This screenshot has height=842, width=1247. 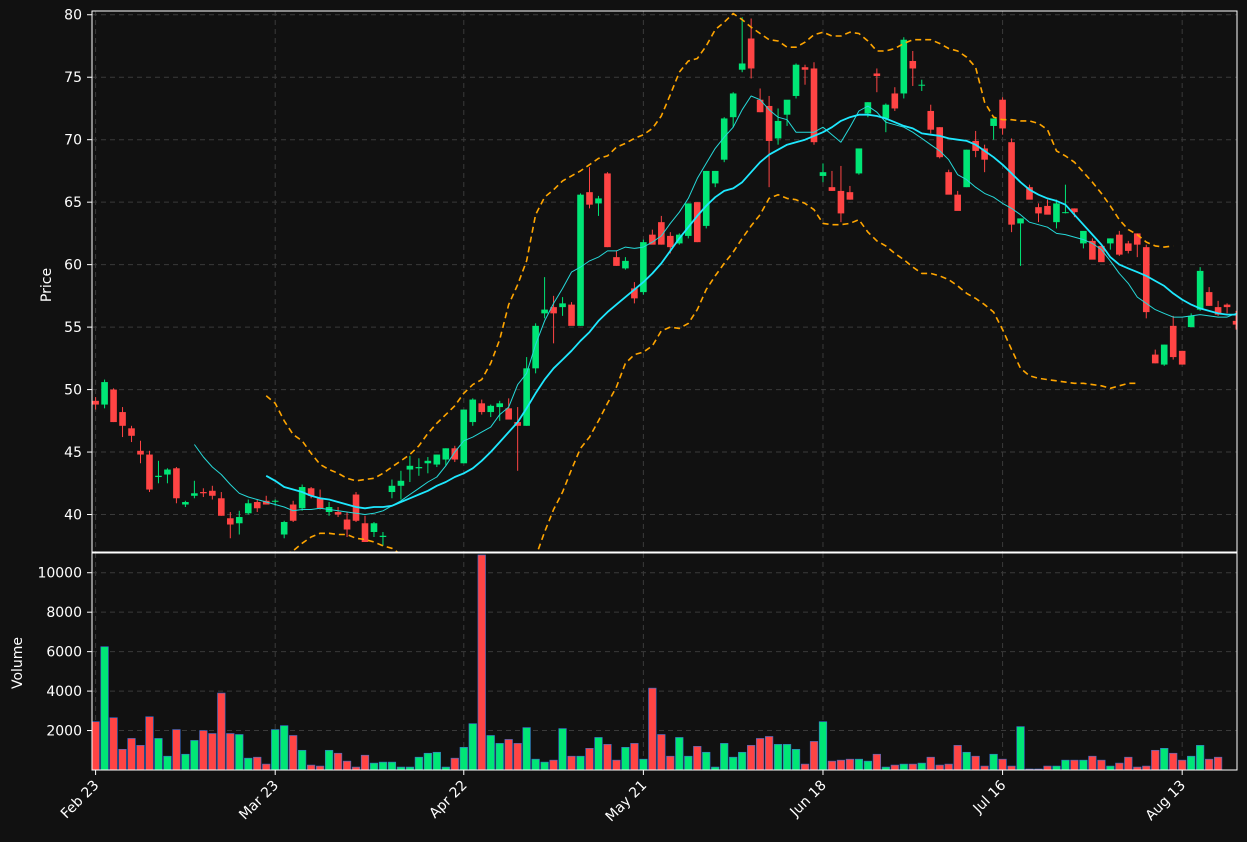 I want to click on price-axis-label: Price, so click(x=47, y=285).